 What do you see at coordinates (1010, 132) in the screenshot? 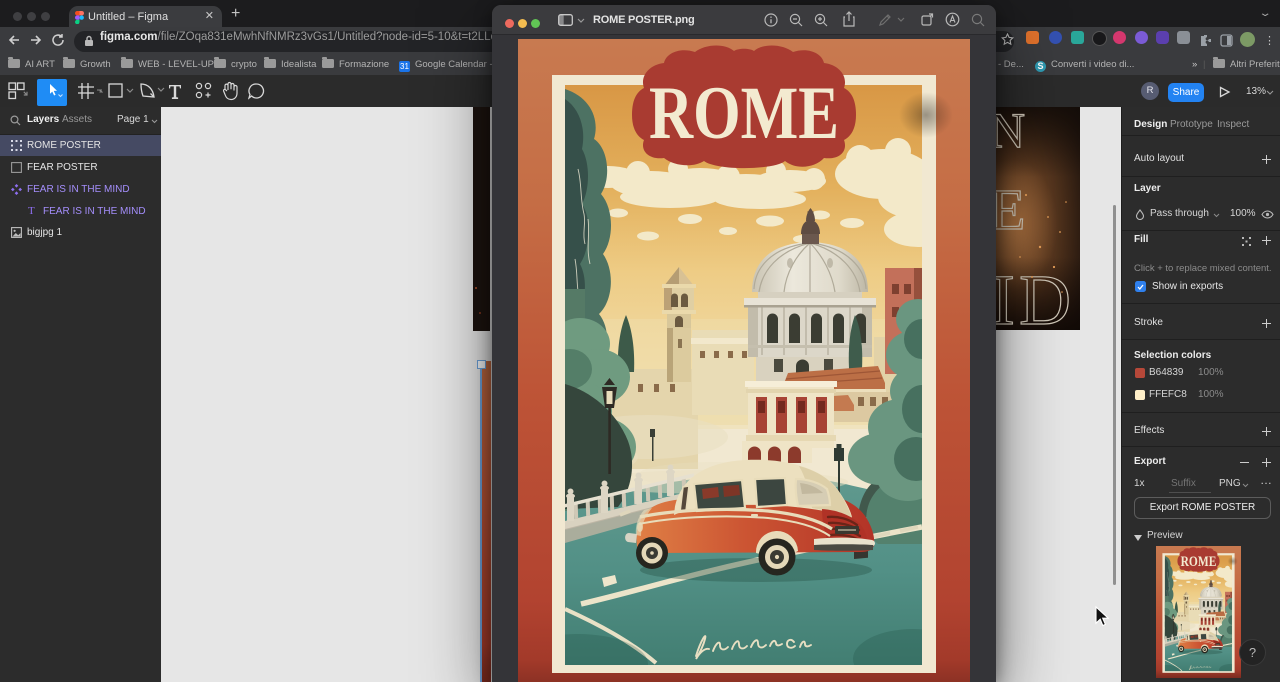
I see `svg-text: N` at bounding box center [1010, 132].